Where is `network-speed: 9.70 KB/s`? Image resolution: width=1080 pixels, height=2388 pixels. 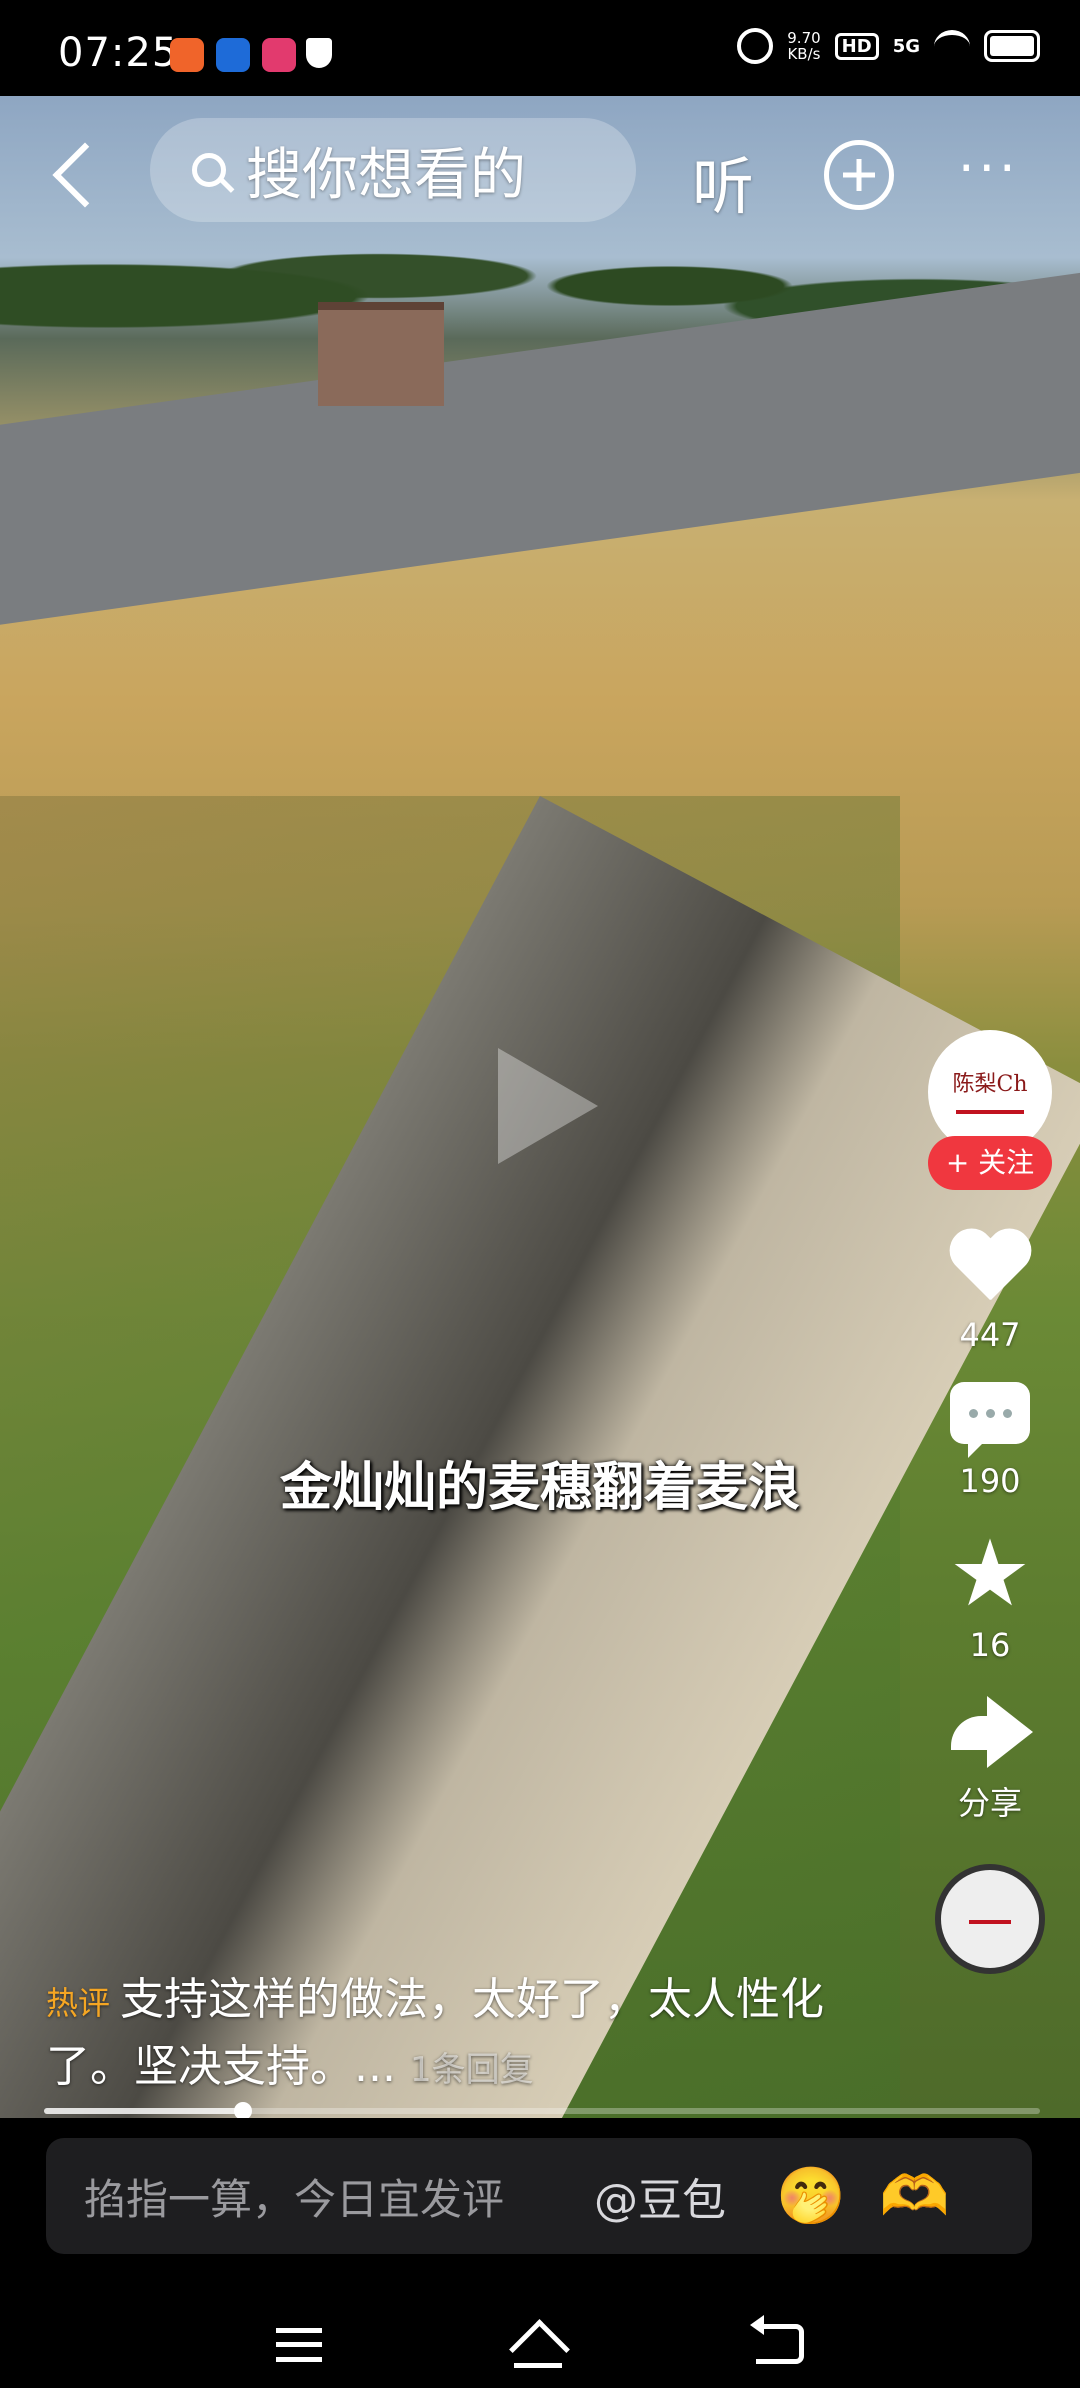 network-speed: 9.70 KB/s is located at coordinates (803, 46).